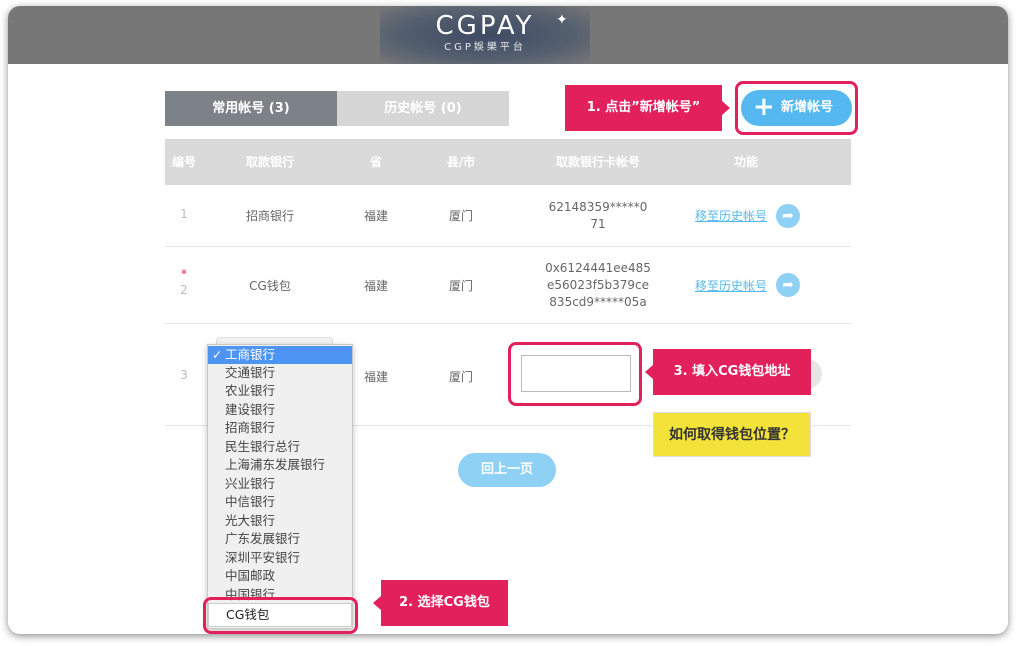 This screenshot has width=1016, height=646. What do you see at coordinates (183, 162) in the screenshot?
I see `col-header-index: 编号` at bounding box center [183, 162].